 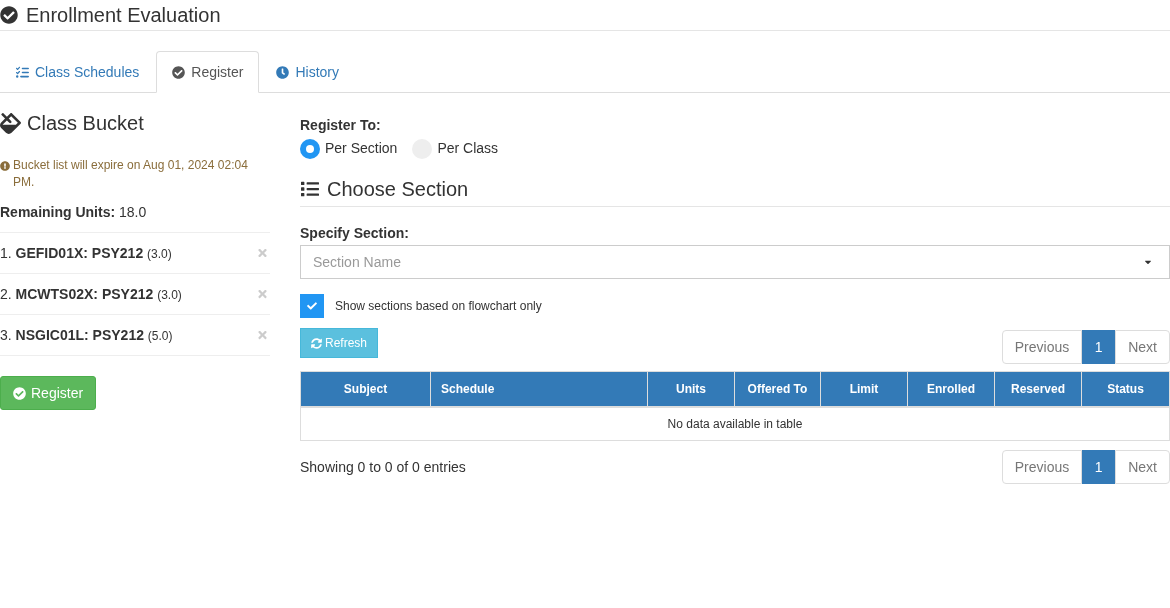 What do you see at coordinates (438, 306) in the screenshot?
I see `checkbox-label: Show sections based on flowchart only` at bounding box center [438, 306].